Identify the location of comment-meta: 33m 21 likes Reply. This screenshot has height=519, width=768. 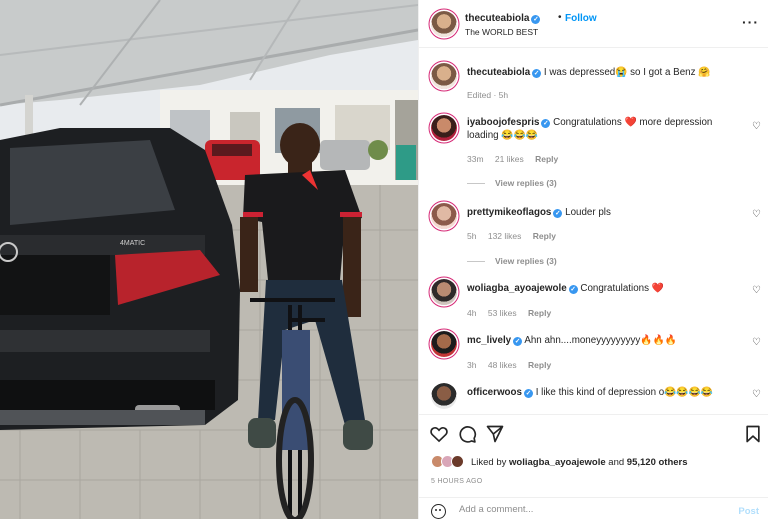
(517, 159).